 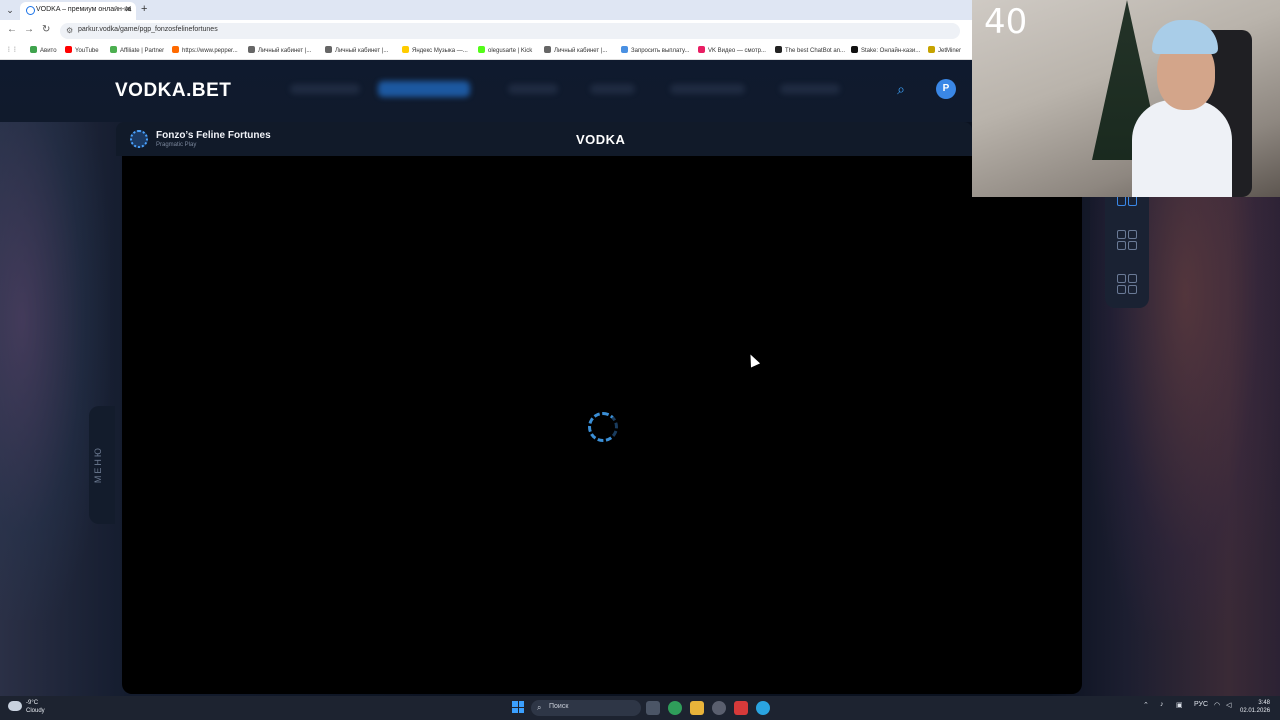 What do you see at coordinates (601, 139) in the screenshot?
I see `game-frame-logo: VODKA` at bounding box center [601, 139].